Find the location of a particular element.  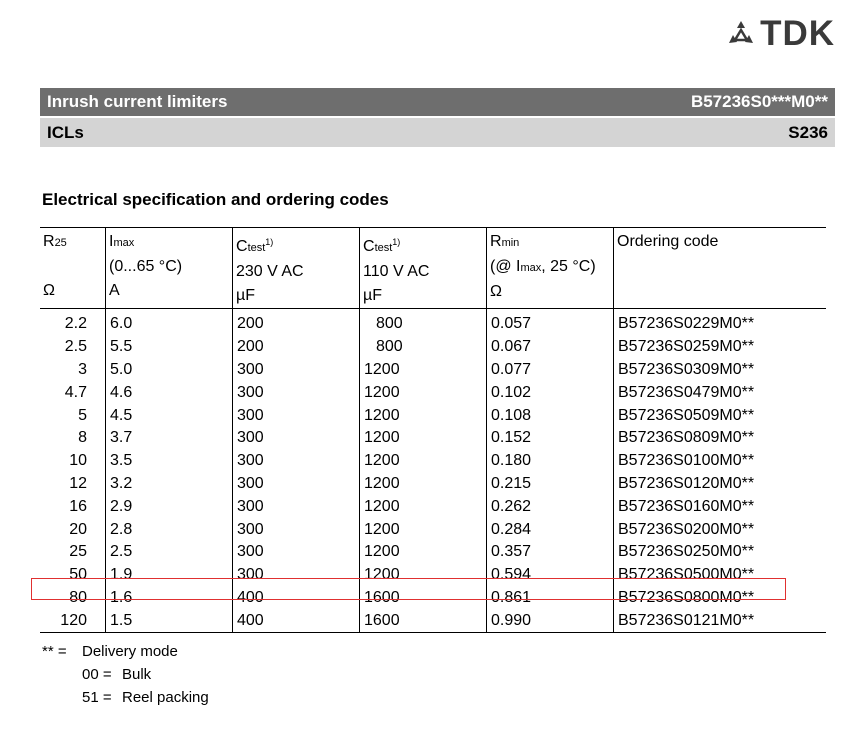

cell-r25: 3 is located at coordinates (82, 369).